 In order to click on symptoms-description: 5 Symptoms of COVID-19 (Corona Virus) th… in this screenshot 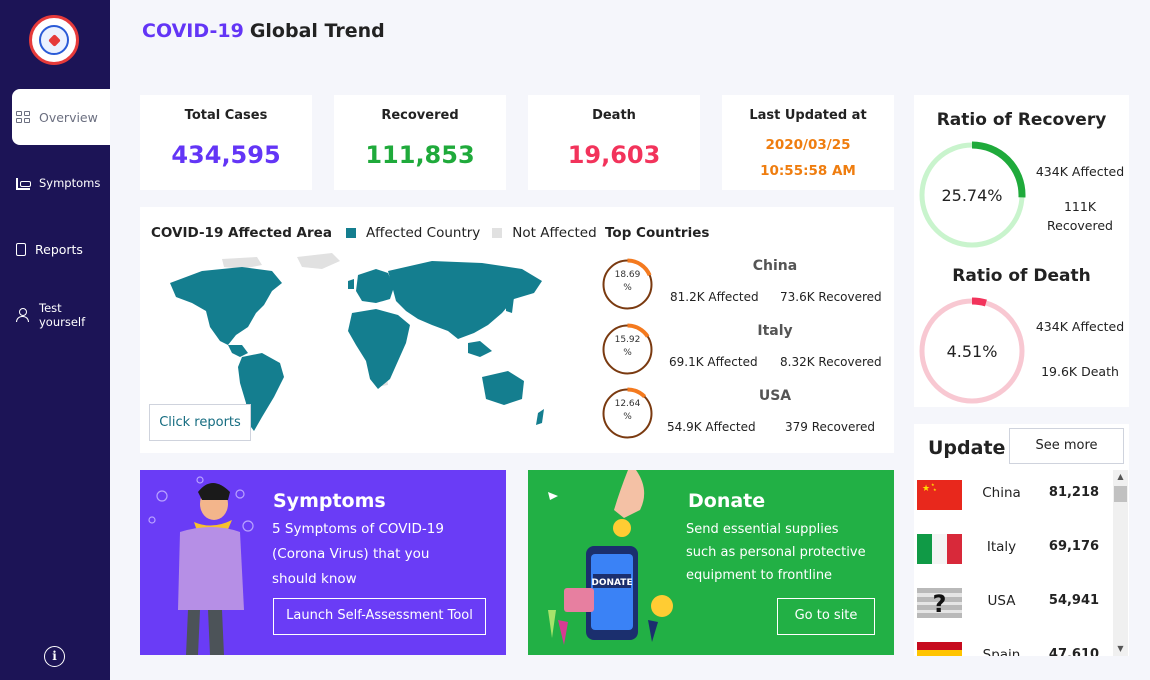, I will do `click(358, 554)`.